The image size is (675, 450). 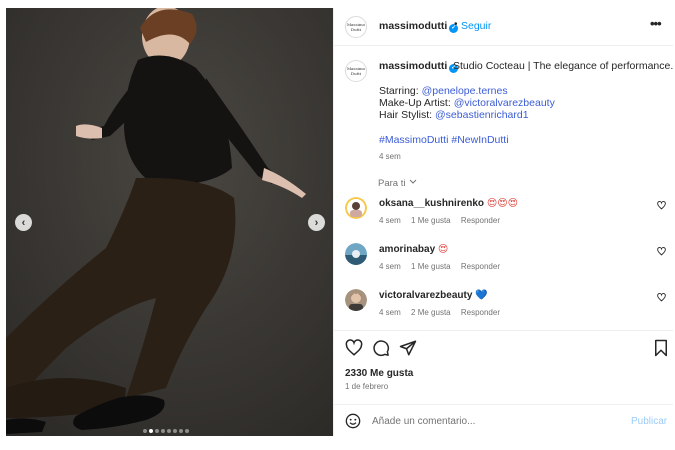 What do you see at coordinates (504, 103) in the screenshot?
I see `makeup-handle-link: @victoralvarezbeauty` at bounding box center [504, 103].